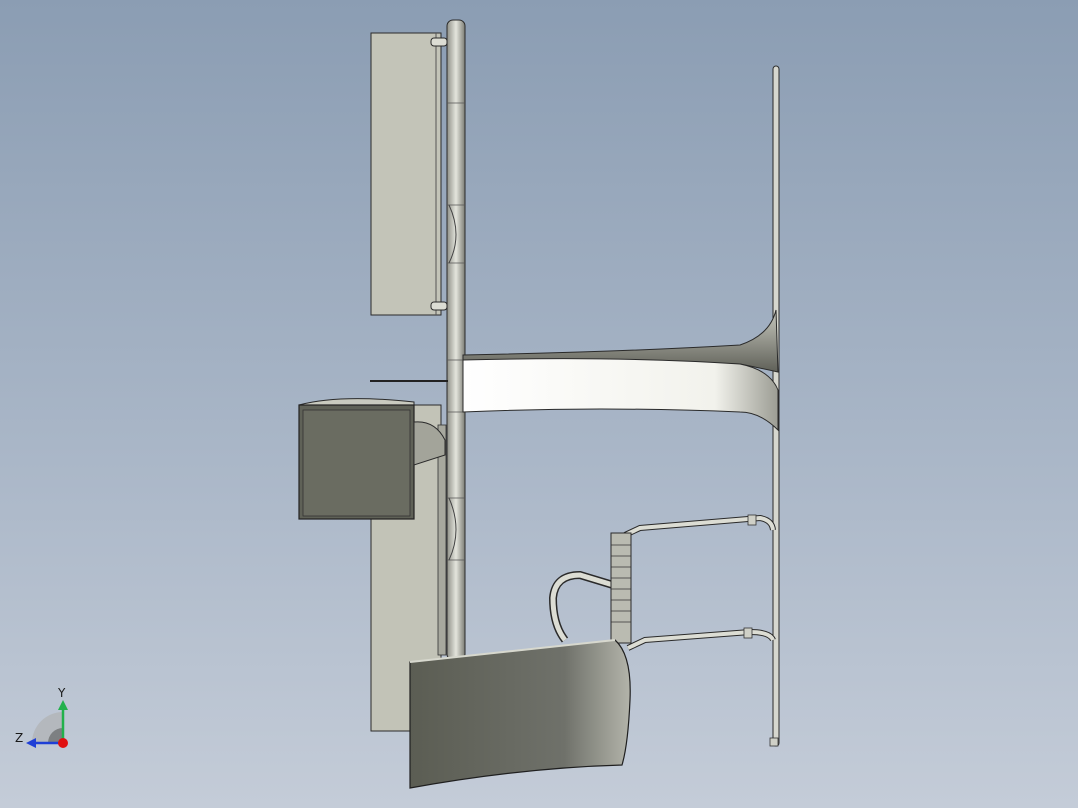 The width and height of the screenshot is (1078, 808). What do you see at coordinates (520, 714) in the screenshot?
I see `seat-shell` at bounding box center [520, 714].